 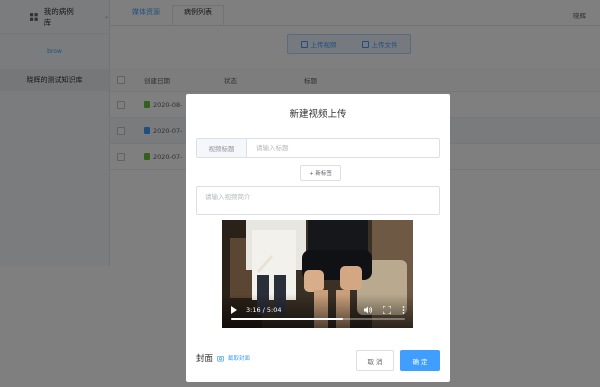 What do you see at coordinates (234, 310) in the screenshot?
I see `play-icon` at bounding box center [234, 310].